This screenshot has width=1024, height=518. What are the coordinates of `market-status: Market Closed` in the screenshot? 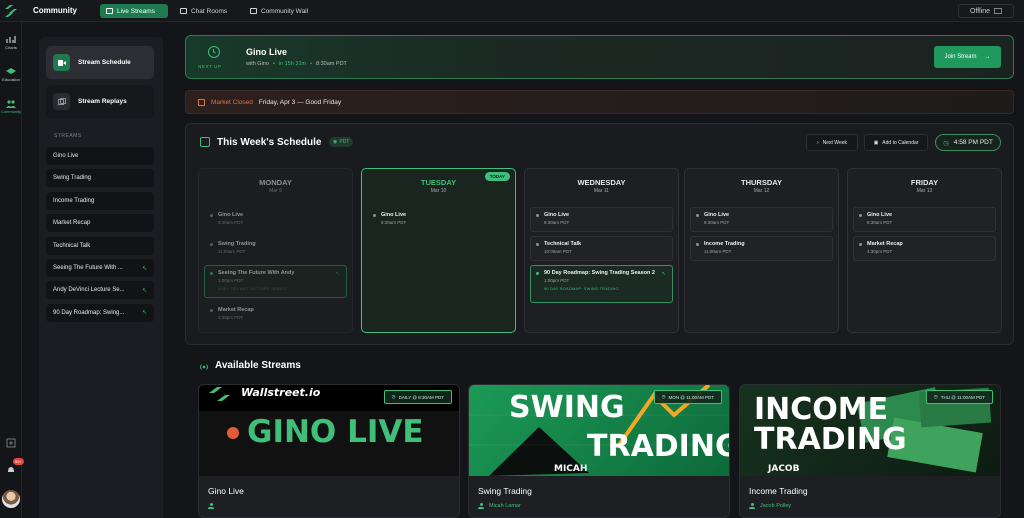 It's located at (232, 102).